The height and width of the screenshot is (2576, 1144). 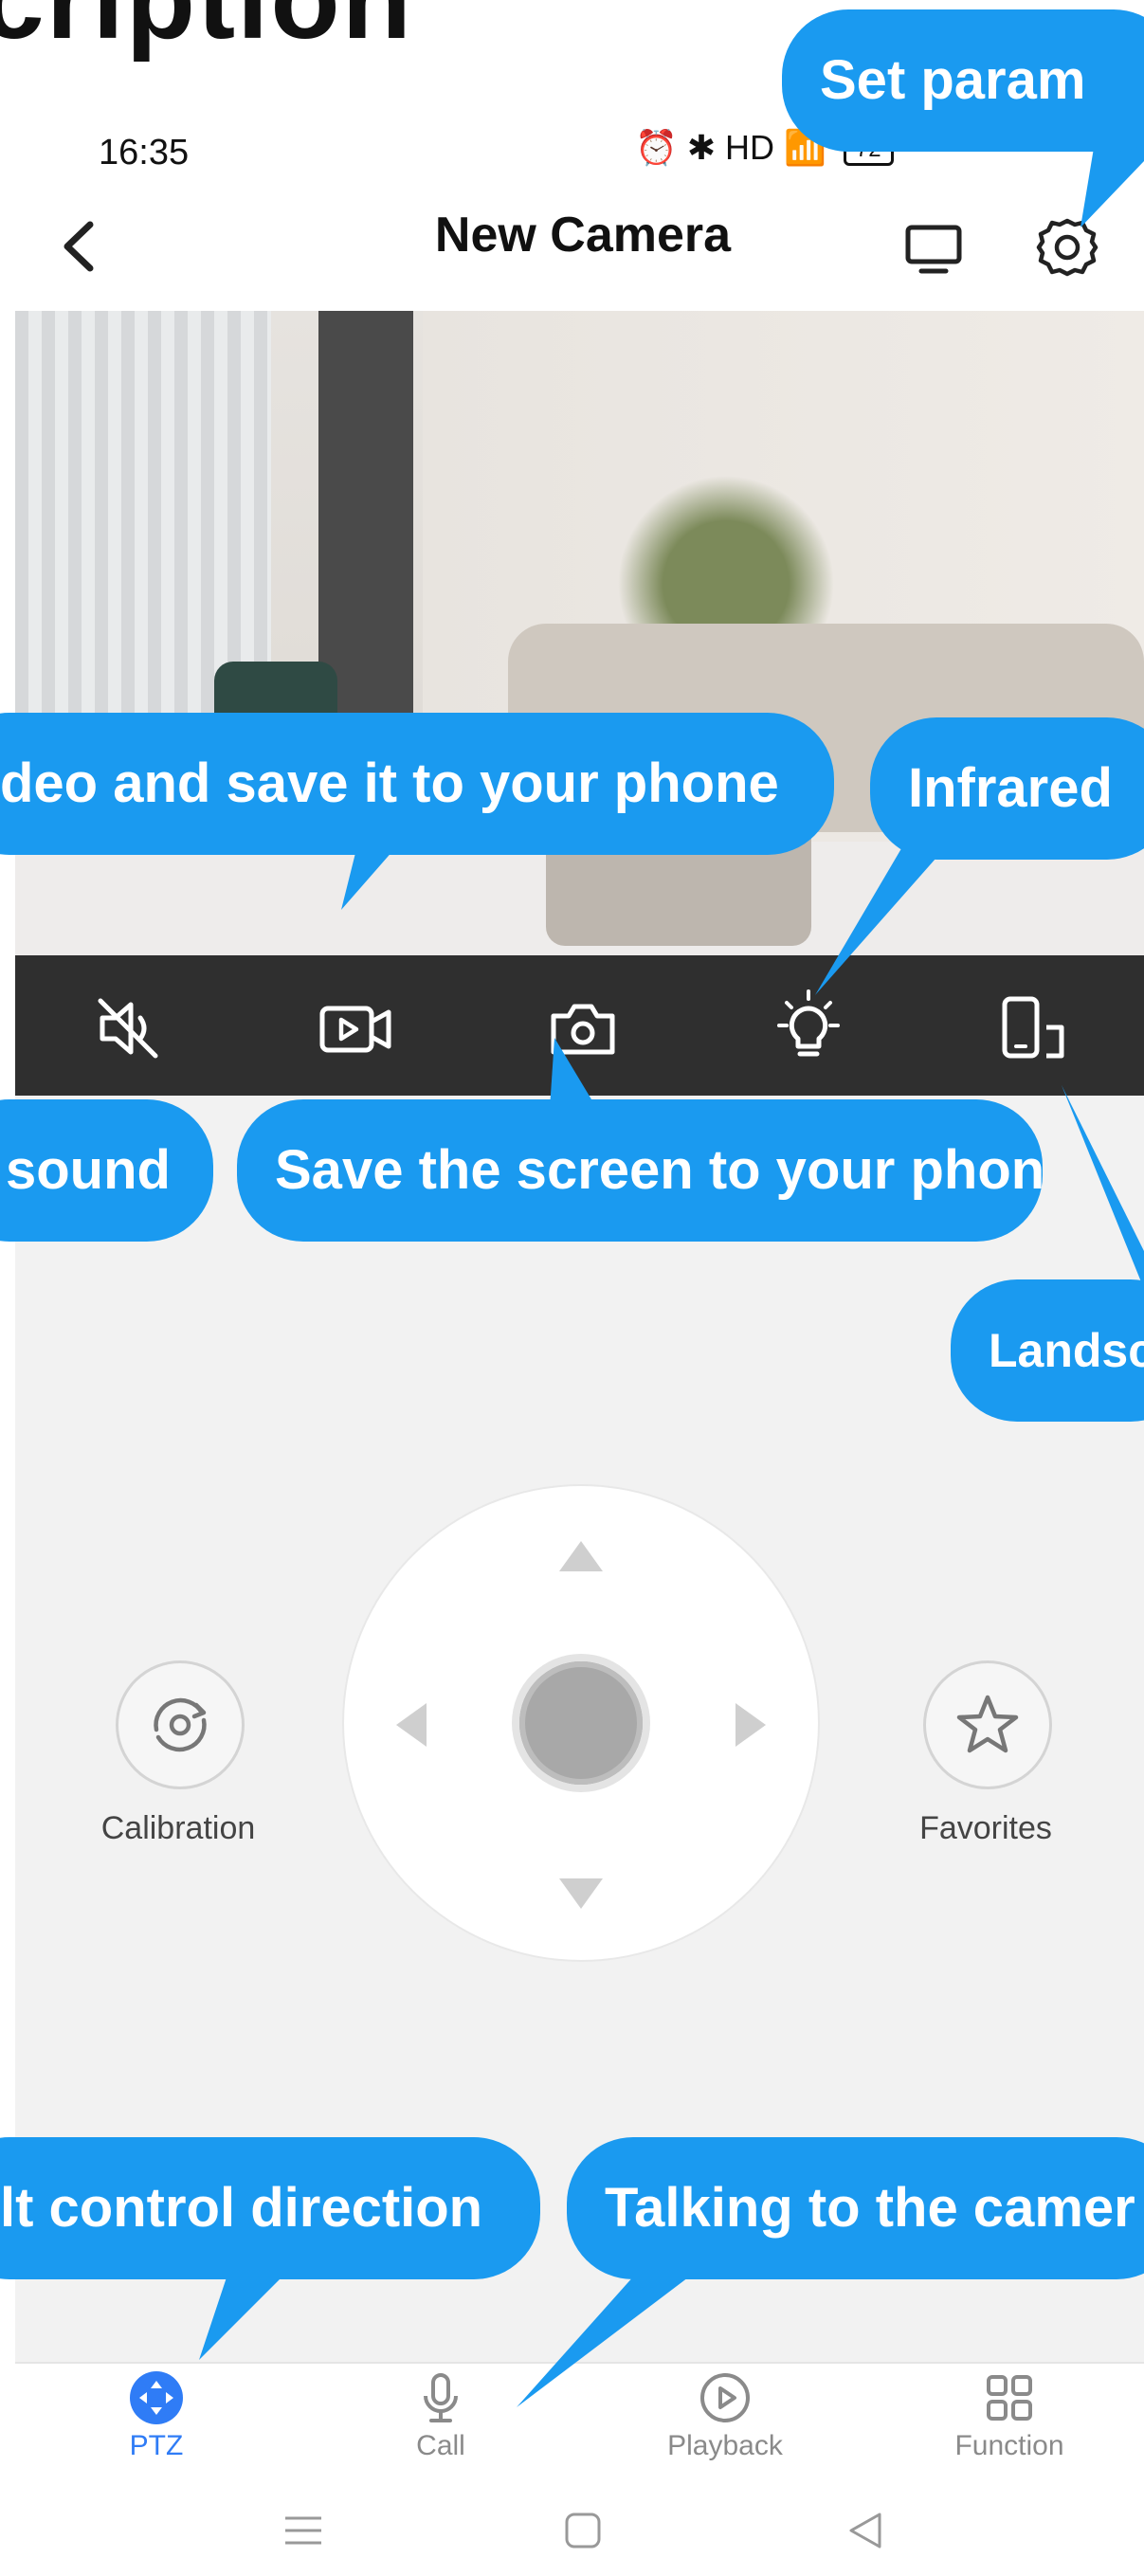 What do you see at coordinates (241, 2317) in the screenshot?
I see `pointer-direction` at bounding box center [241, 2317].